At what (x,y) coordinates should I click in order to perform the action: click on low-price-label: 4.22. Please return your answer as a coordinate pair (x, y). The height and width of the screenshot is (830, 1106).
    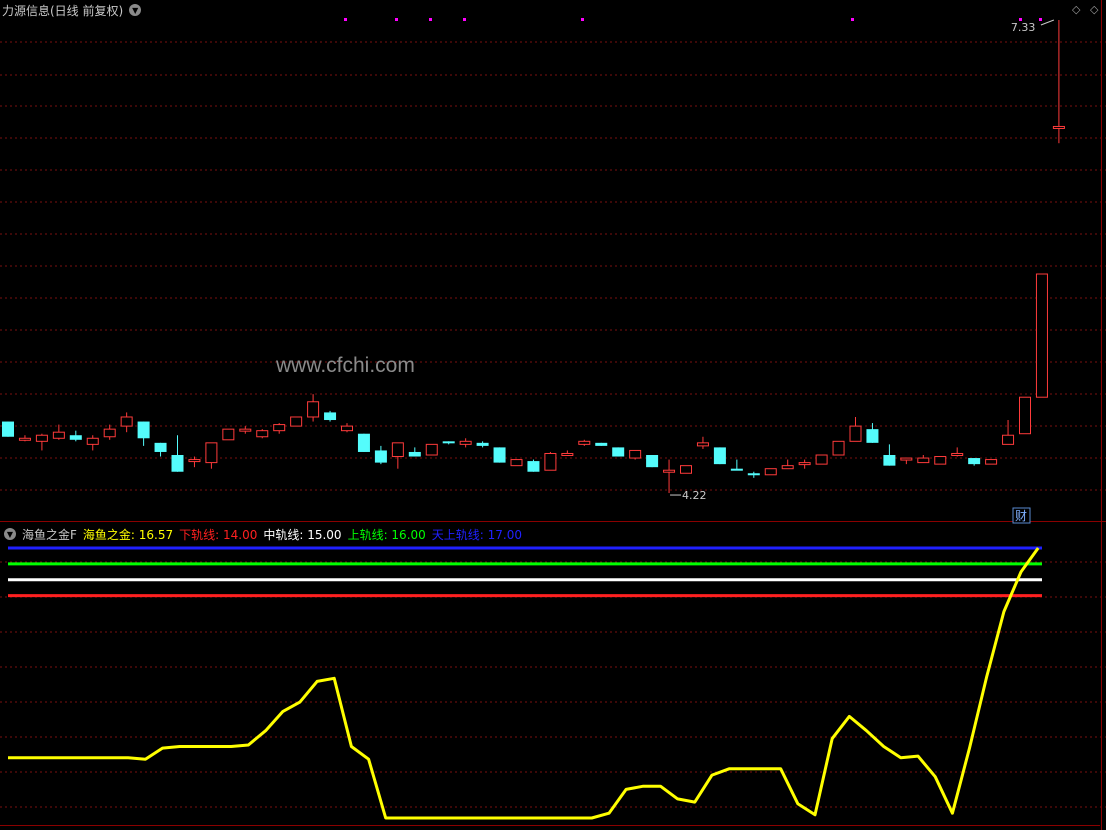
    Looking at the image, I should click on (694, 495).